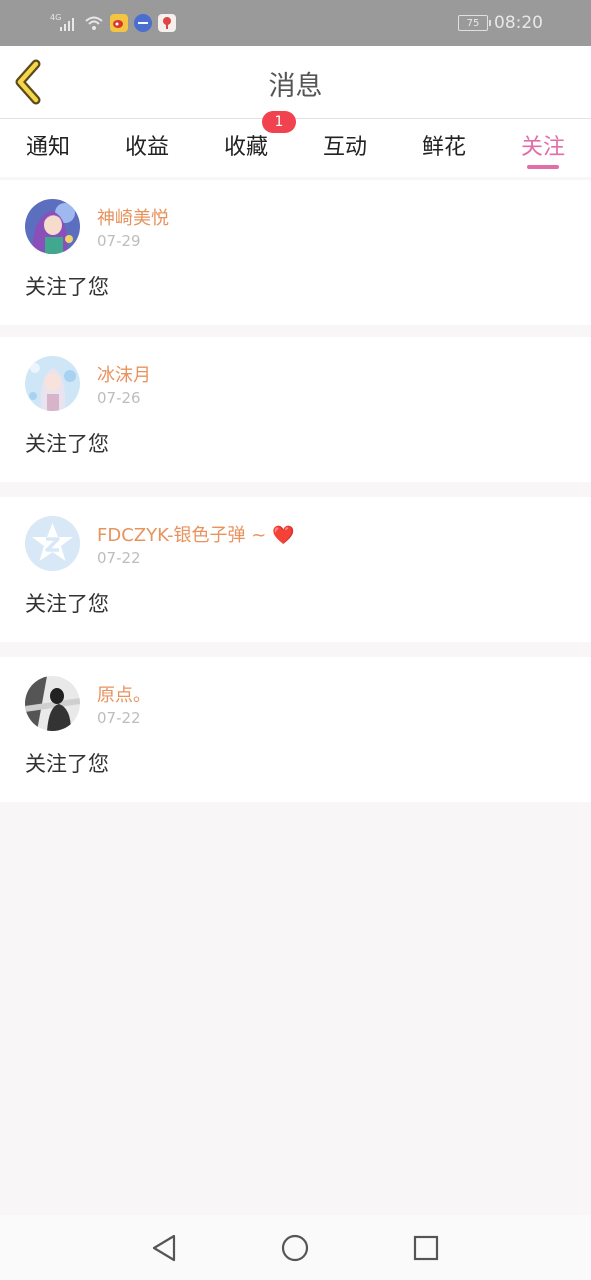 This screenshot has width=591, height=1280. Describe the element at coordinates (295, 409) in the screenshot. I see `list-item: 冰沫月 07-26 关注了您` at that location.